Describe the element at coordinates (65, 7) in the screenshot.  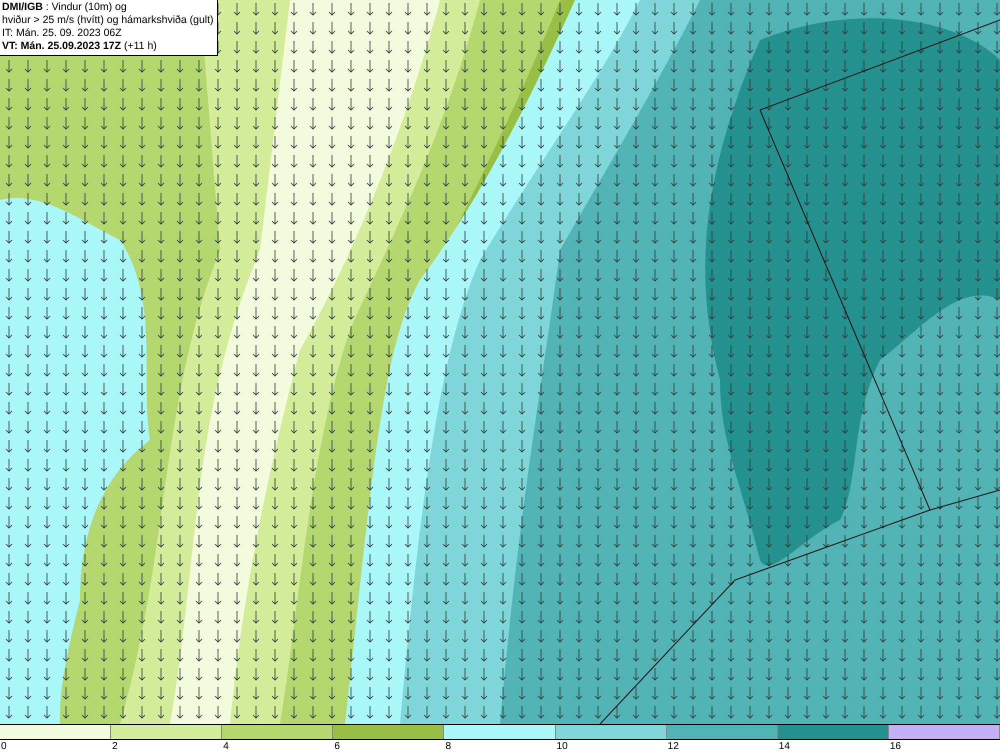
I see `info-text: DMI/IGB : Vindur (10m) og` at that location.